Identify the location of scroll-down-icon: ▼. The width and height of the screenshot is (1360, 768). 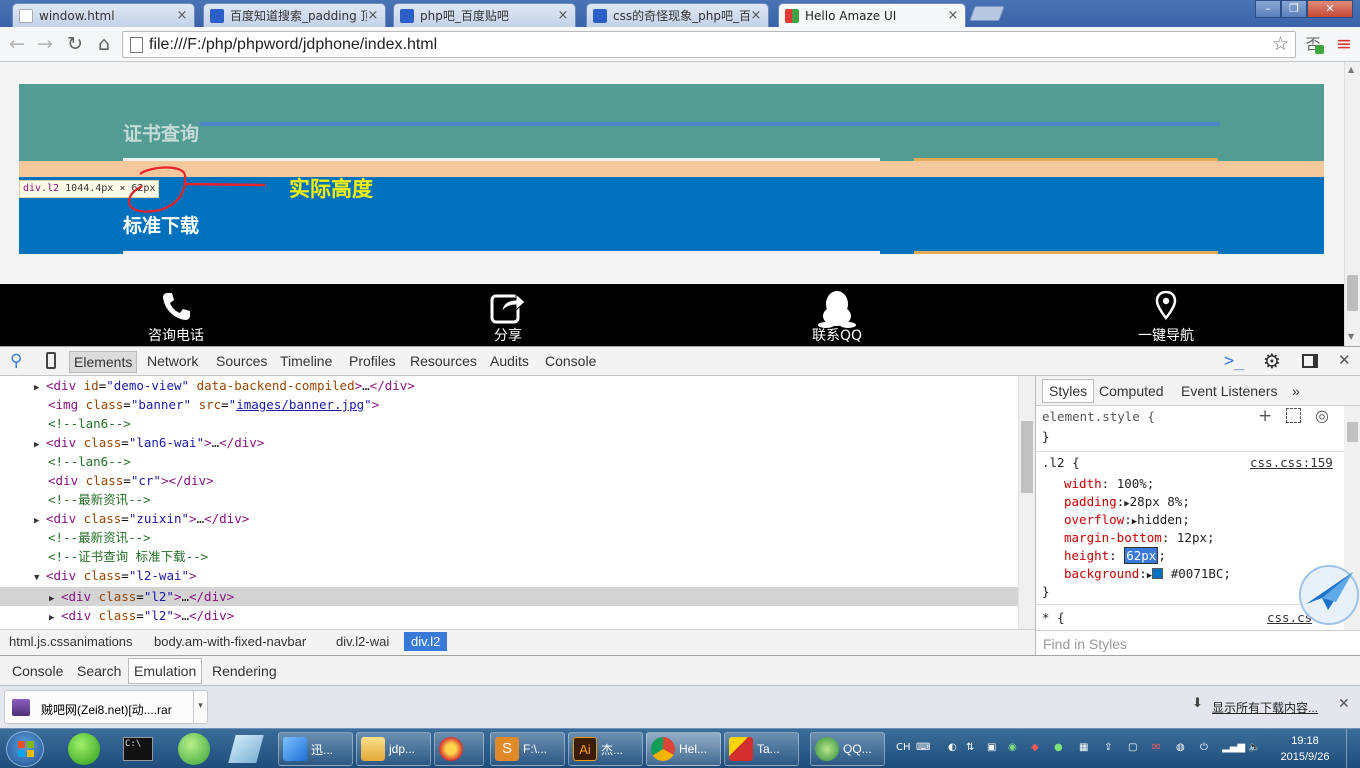
(1351, 336).